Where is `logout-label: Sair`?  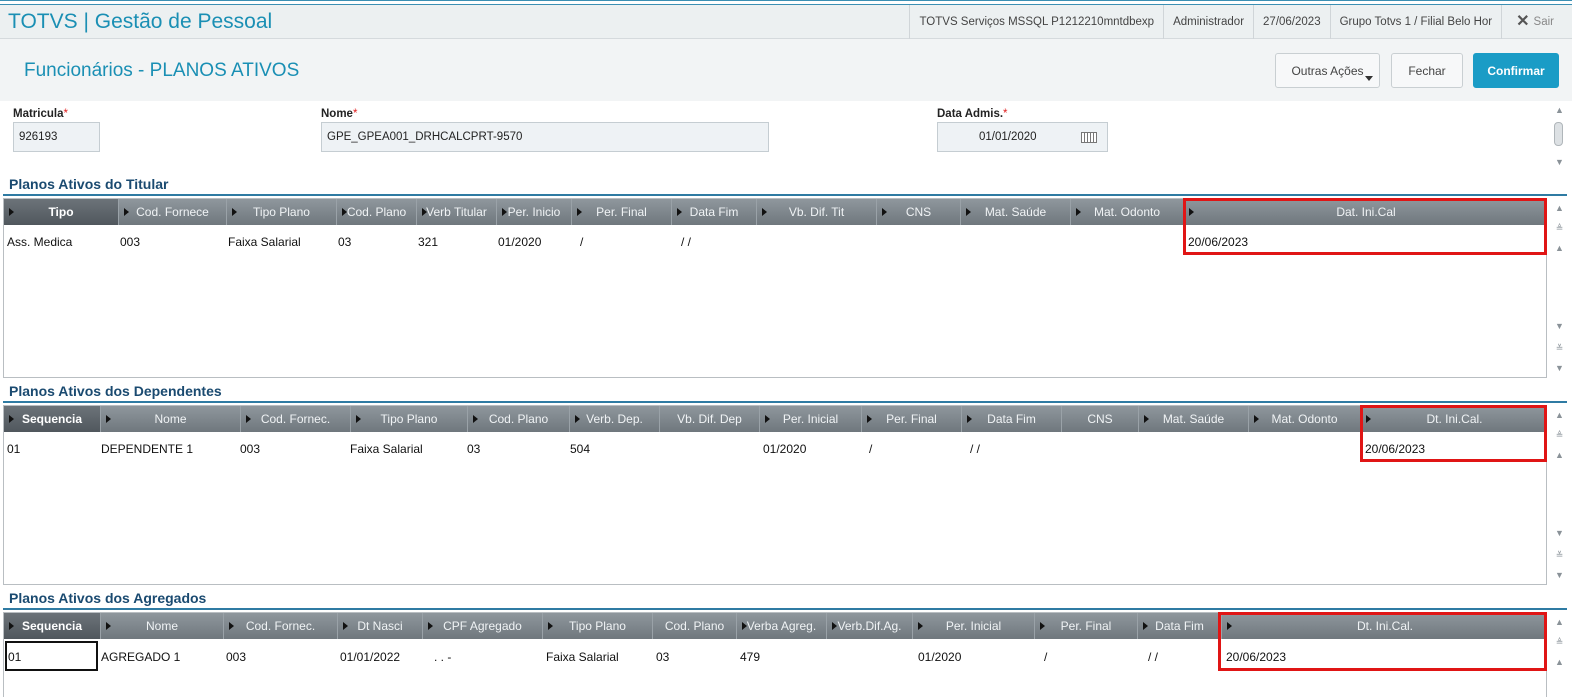
logout-label: Sair is located at coordinates (1543, 22).